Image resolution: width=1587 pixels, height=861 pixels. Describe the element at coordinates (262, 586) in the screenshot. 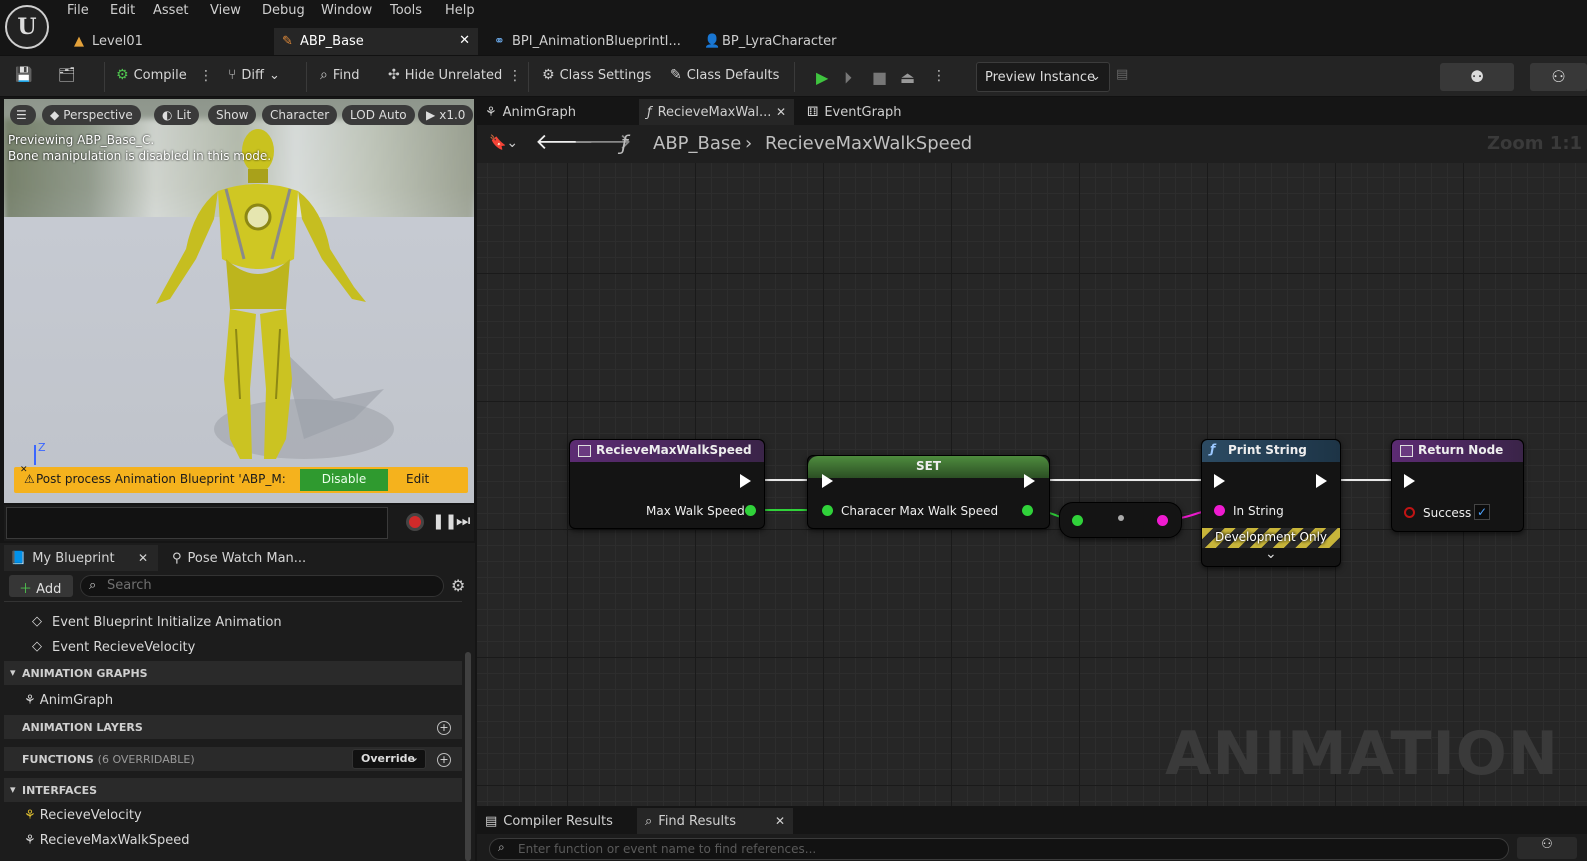

I see `search-input: ⌕ Search` at that location.